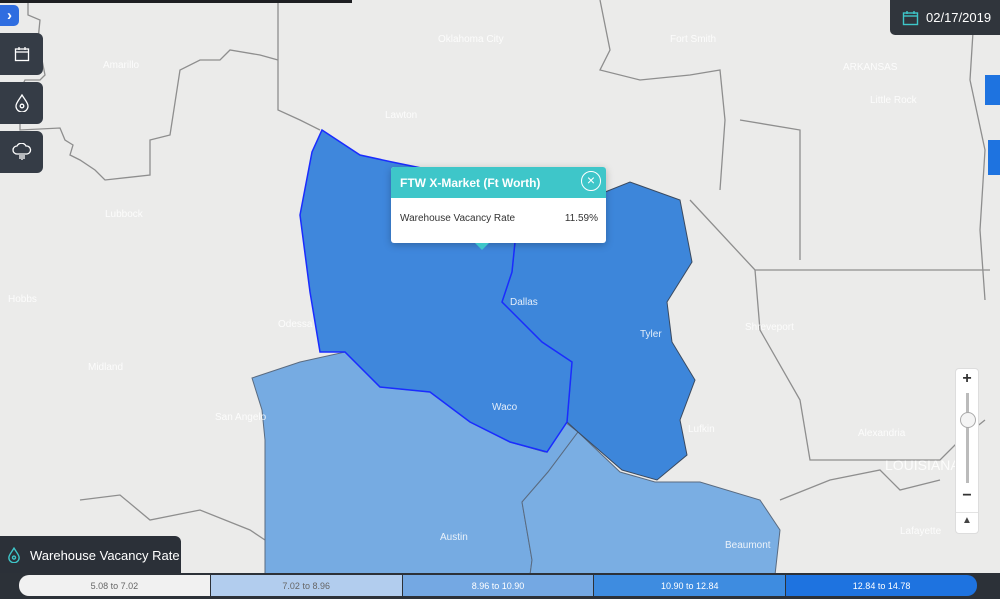  I want to click on city-label: Waco, so click(505, 407).